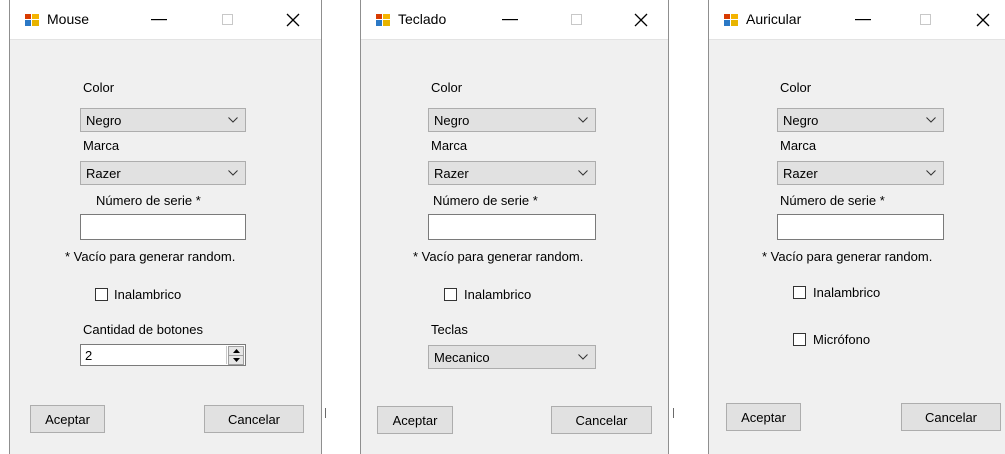 This screenshot has width=1005, height=454. Describe the element at coordinates (449, 329) in the screenshot. I see `keys-label: Teclas` at that location.